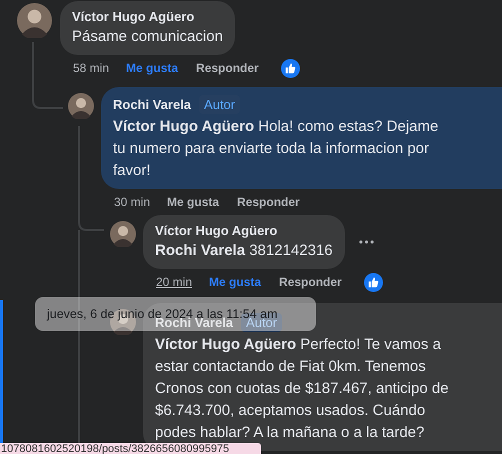 The image size is (502, 454). What do you see at coordinates (276, 149) in the screenshot?
I see `comment-text: Víctor Hugo Agüero Hola! como estas? Dejame tu numero para enviarte toda la informacion por favor!` at bounding box center [276, 149].